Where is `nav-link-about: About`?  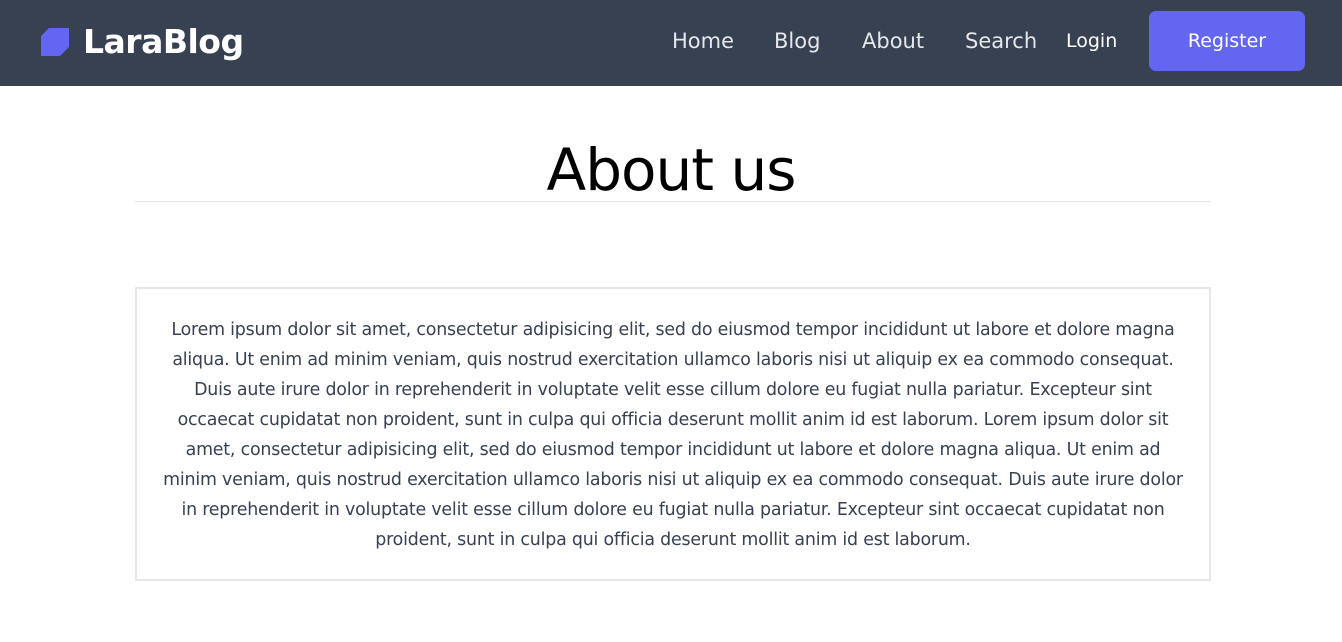 nav-link-about: About is located at coordinates (893, 41).